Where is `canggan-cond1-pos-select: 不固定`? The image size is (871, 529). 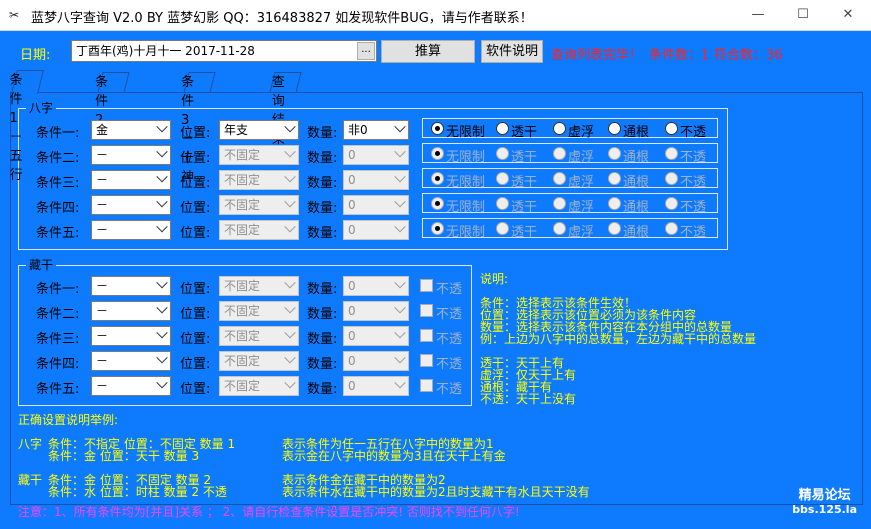
canggan-cond1-pos-select: 不固定 is located at coordinates (259, 286).